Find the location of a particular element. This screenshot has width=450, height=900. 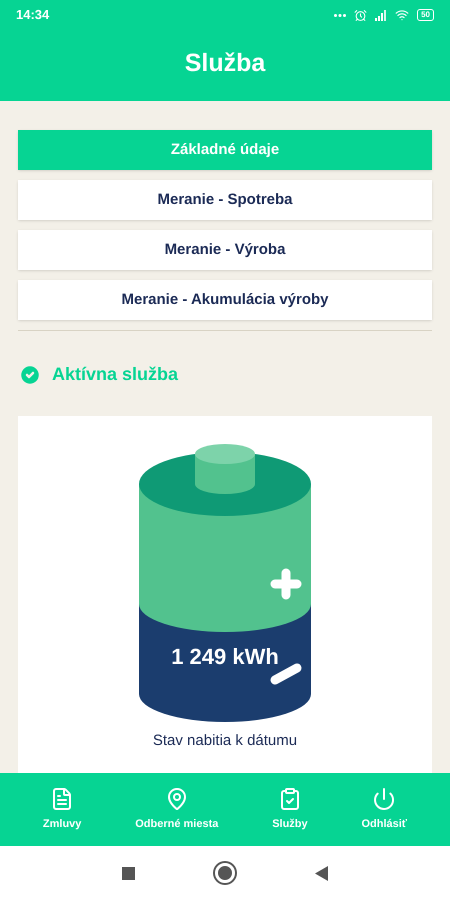

power-icon is located at coordinates (384, 798).